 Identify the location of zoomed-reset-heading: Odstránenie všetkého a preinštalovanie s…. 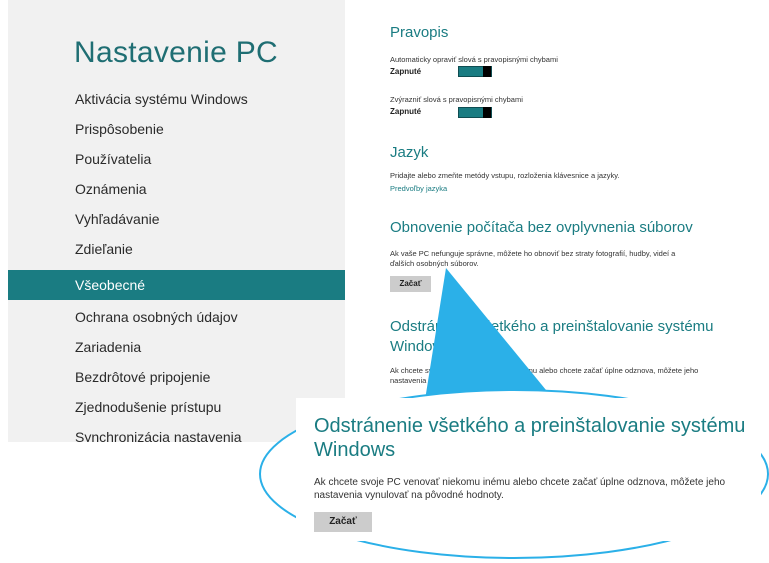
(530, 438).